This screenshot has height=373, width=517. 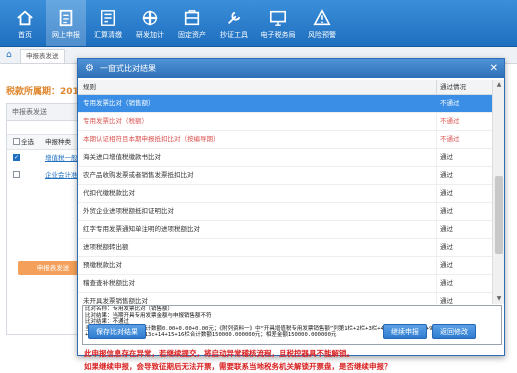 I want to click on grid-row: 专用发票比对（税额） 不通过, so click(x=285, y=122).